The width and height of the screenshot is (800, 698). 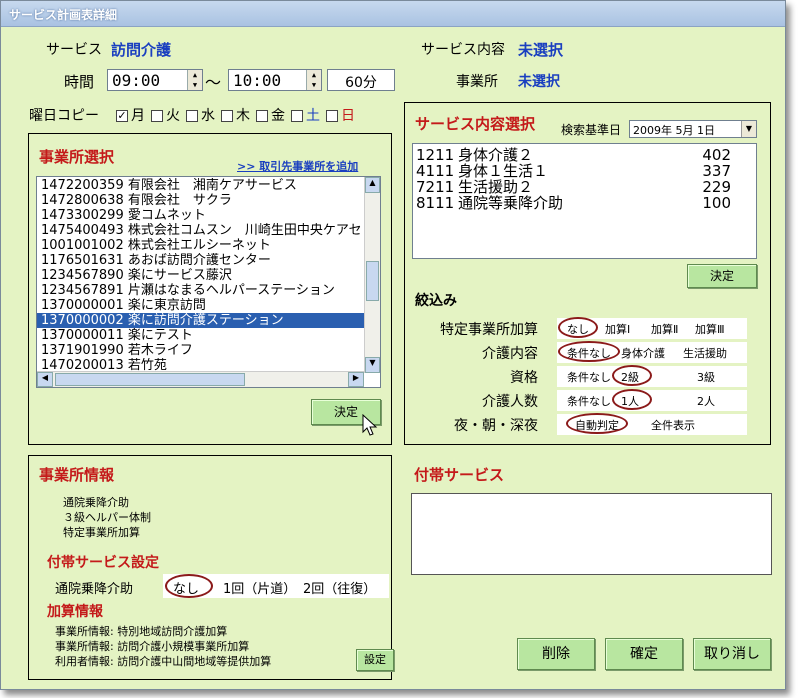 I want to click on content-list-item: 1211 身体介護２ 402, so click(x=578, y=155).